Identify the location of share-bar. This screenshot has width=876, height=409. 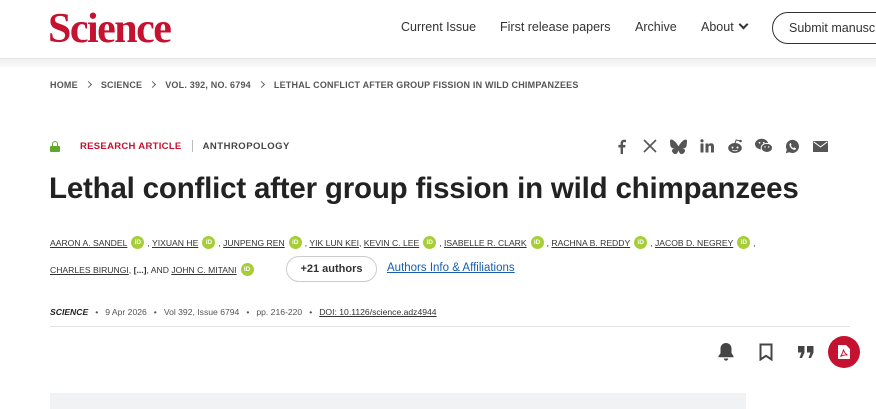
(726, 146).